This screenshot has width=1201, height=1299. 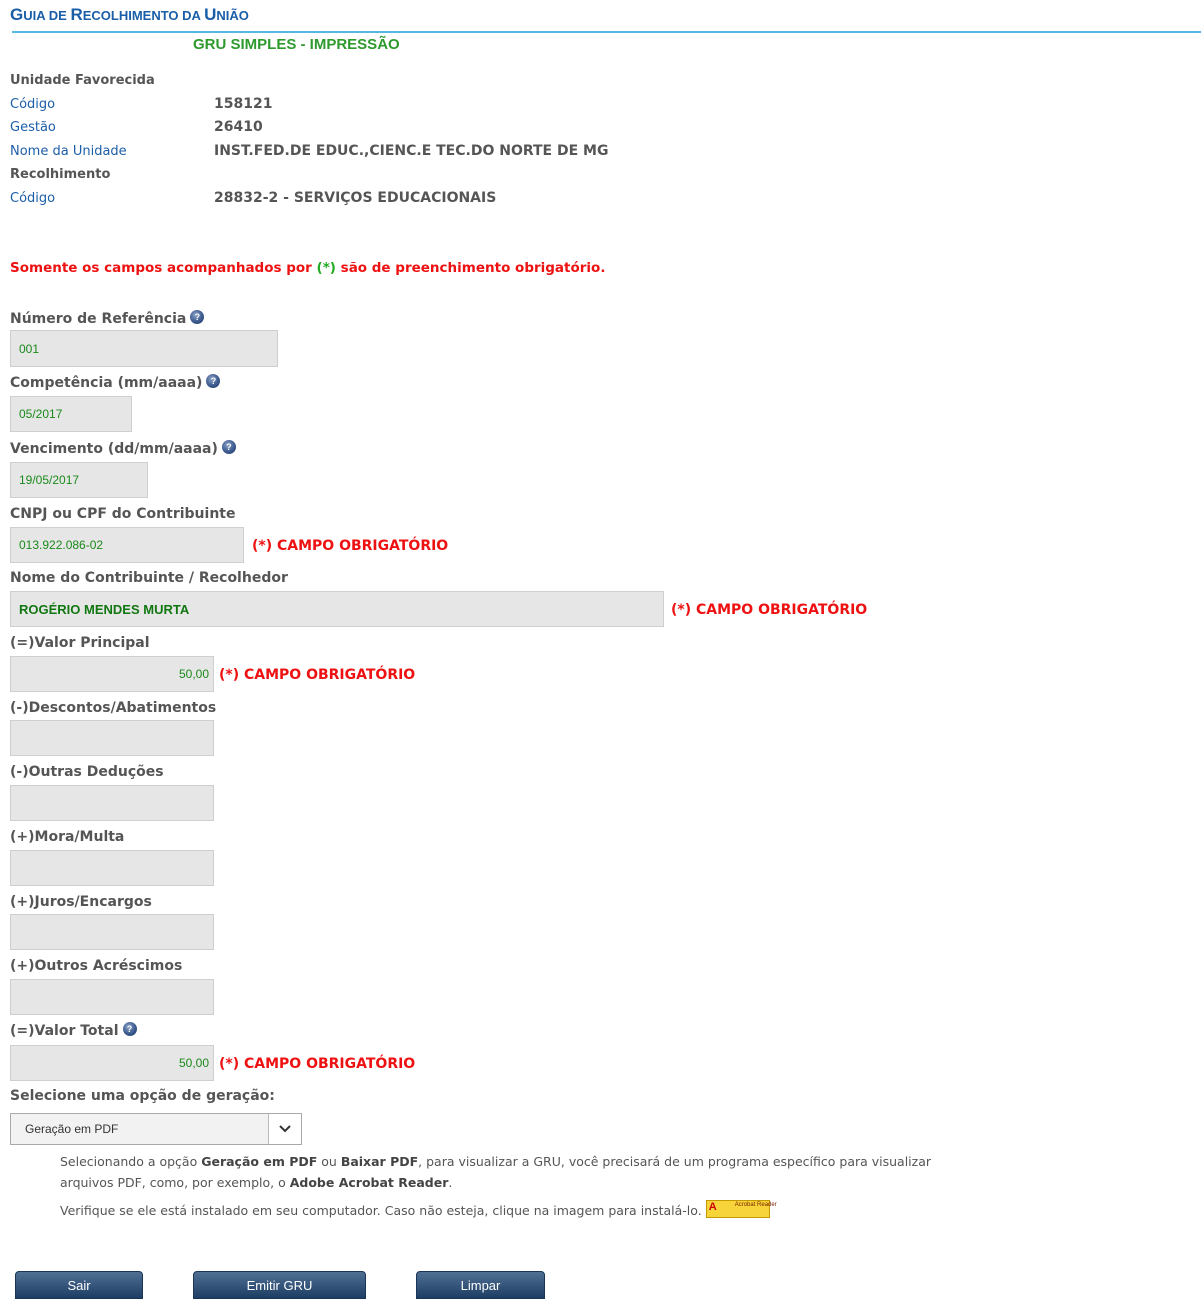 I want to click on contributor-name-input: ROGÉRIO MENDES MURTA, so click(x=337, y=609).